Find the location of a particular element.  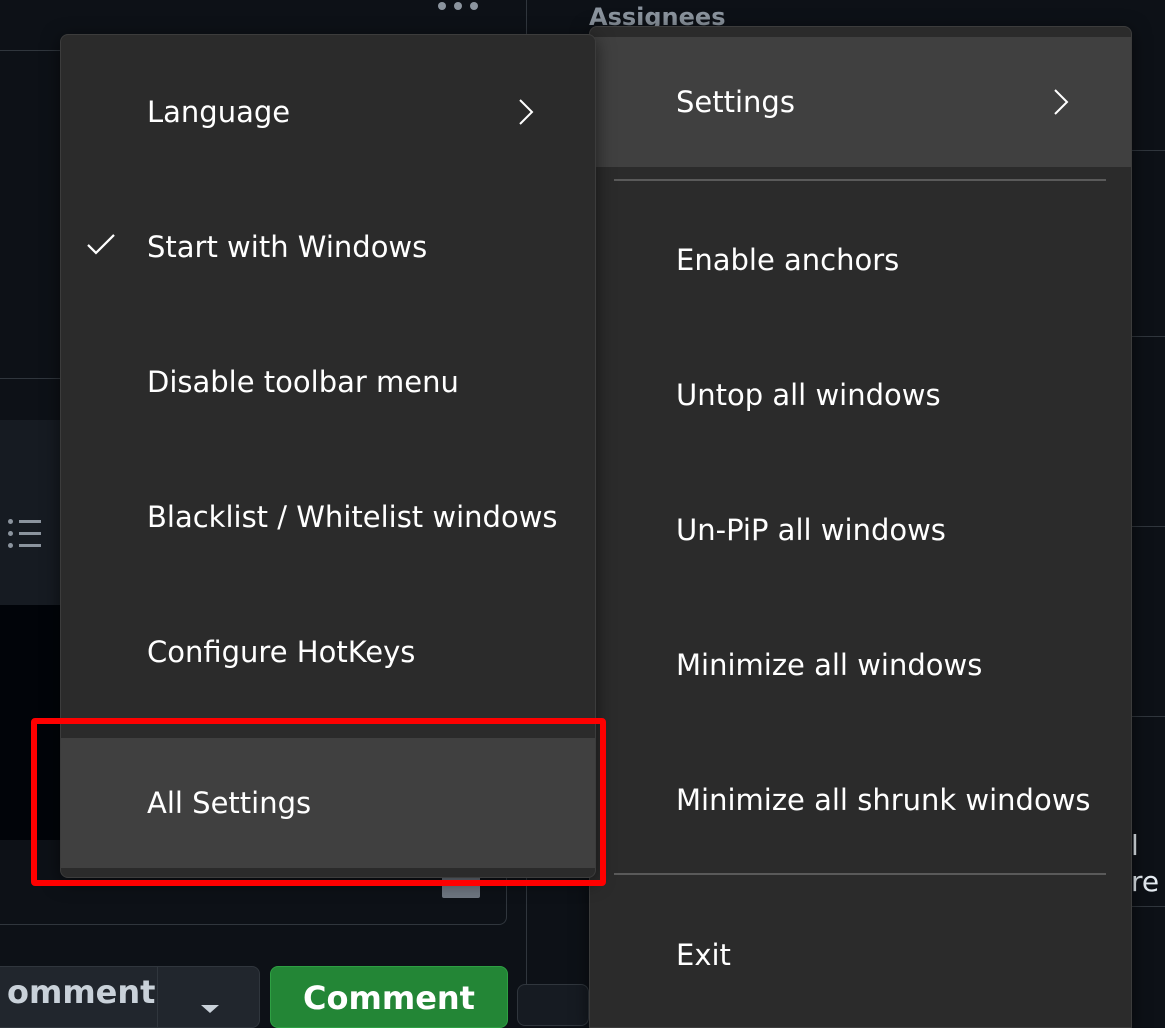

menu-item-un-pip-all-windows: Un-PiP all windows is located at coordinates (860, 530).